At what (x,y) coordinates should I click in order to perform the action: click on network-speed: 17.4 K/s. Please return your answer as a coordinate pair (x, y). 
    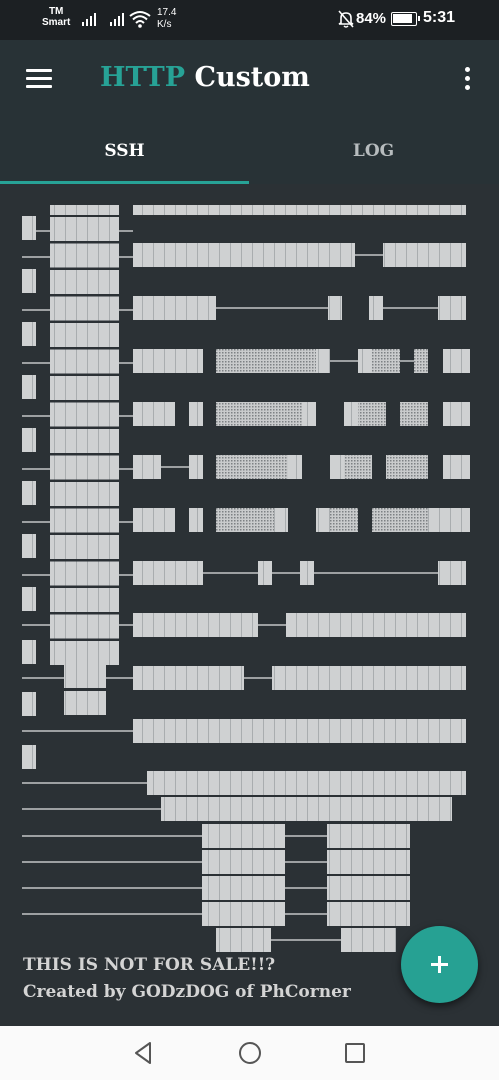
    Looking at the image, I should click on (167, 18).